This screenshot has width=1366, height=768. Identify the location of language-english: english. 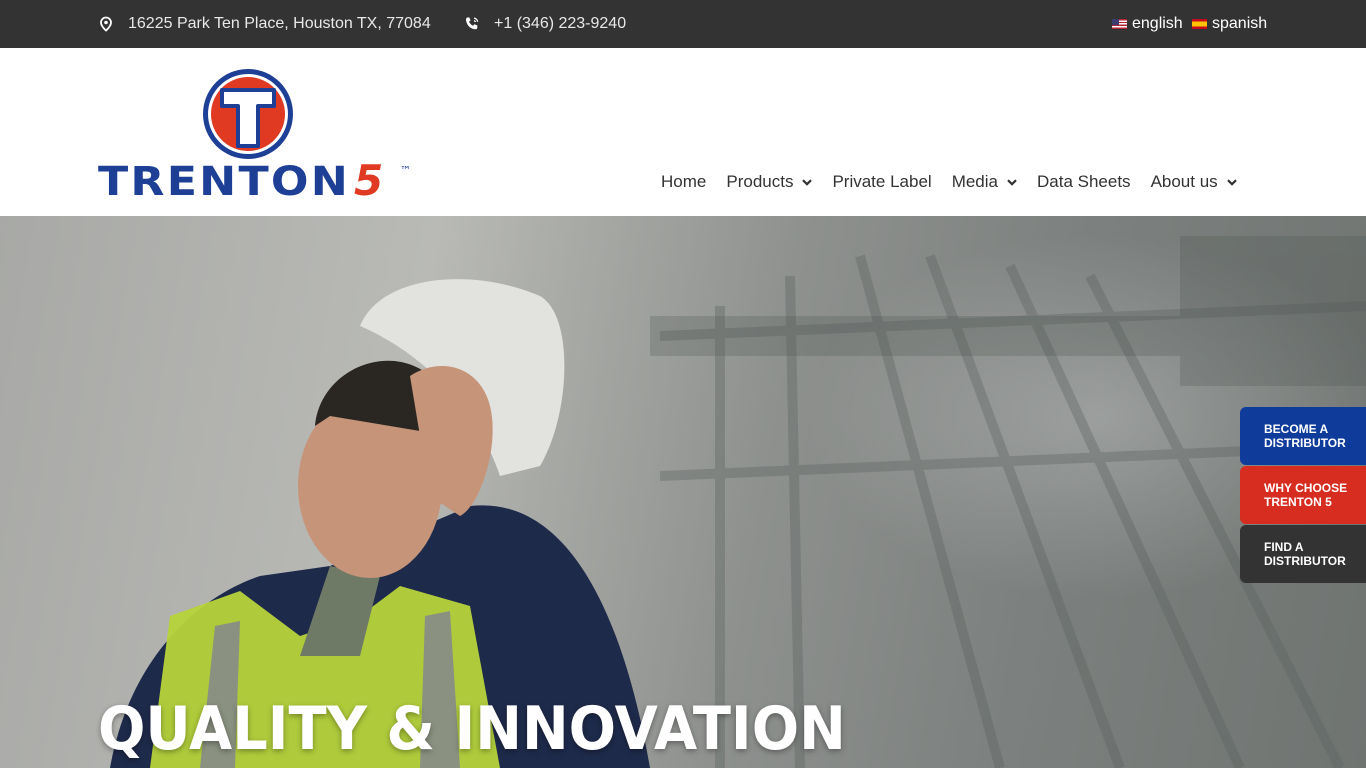
(1147, 24).